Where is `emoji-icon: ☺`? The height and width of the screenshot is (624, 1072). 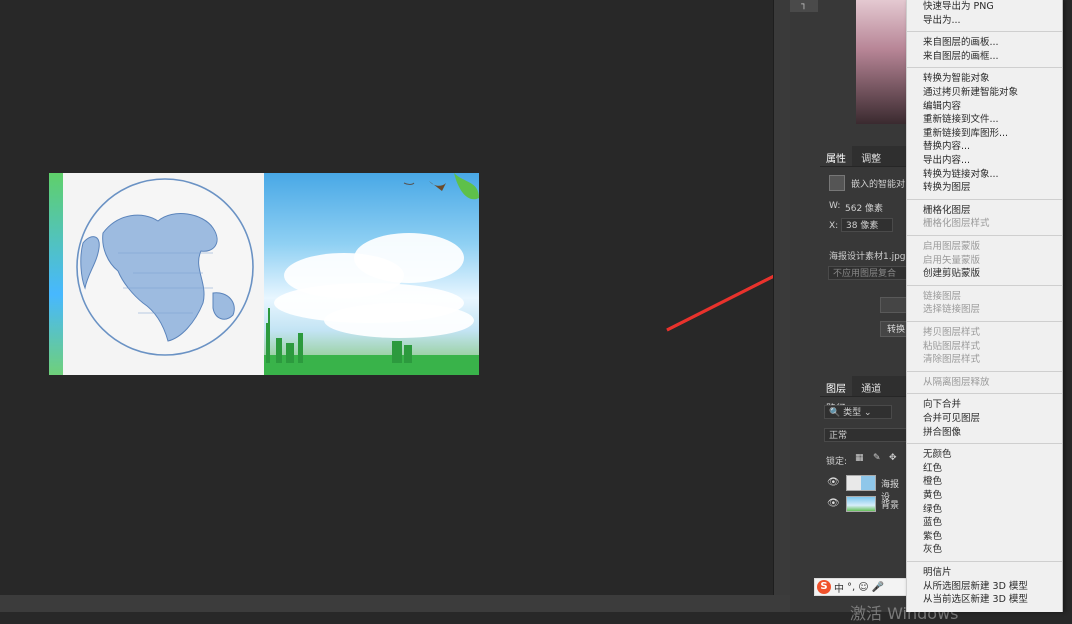 emoji-icon: ☺ is located at coordinates (863, 587).